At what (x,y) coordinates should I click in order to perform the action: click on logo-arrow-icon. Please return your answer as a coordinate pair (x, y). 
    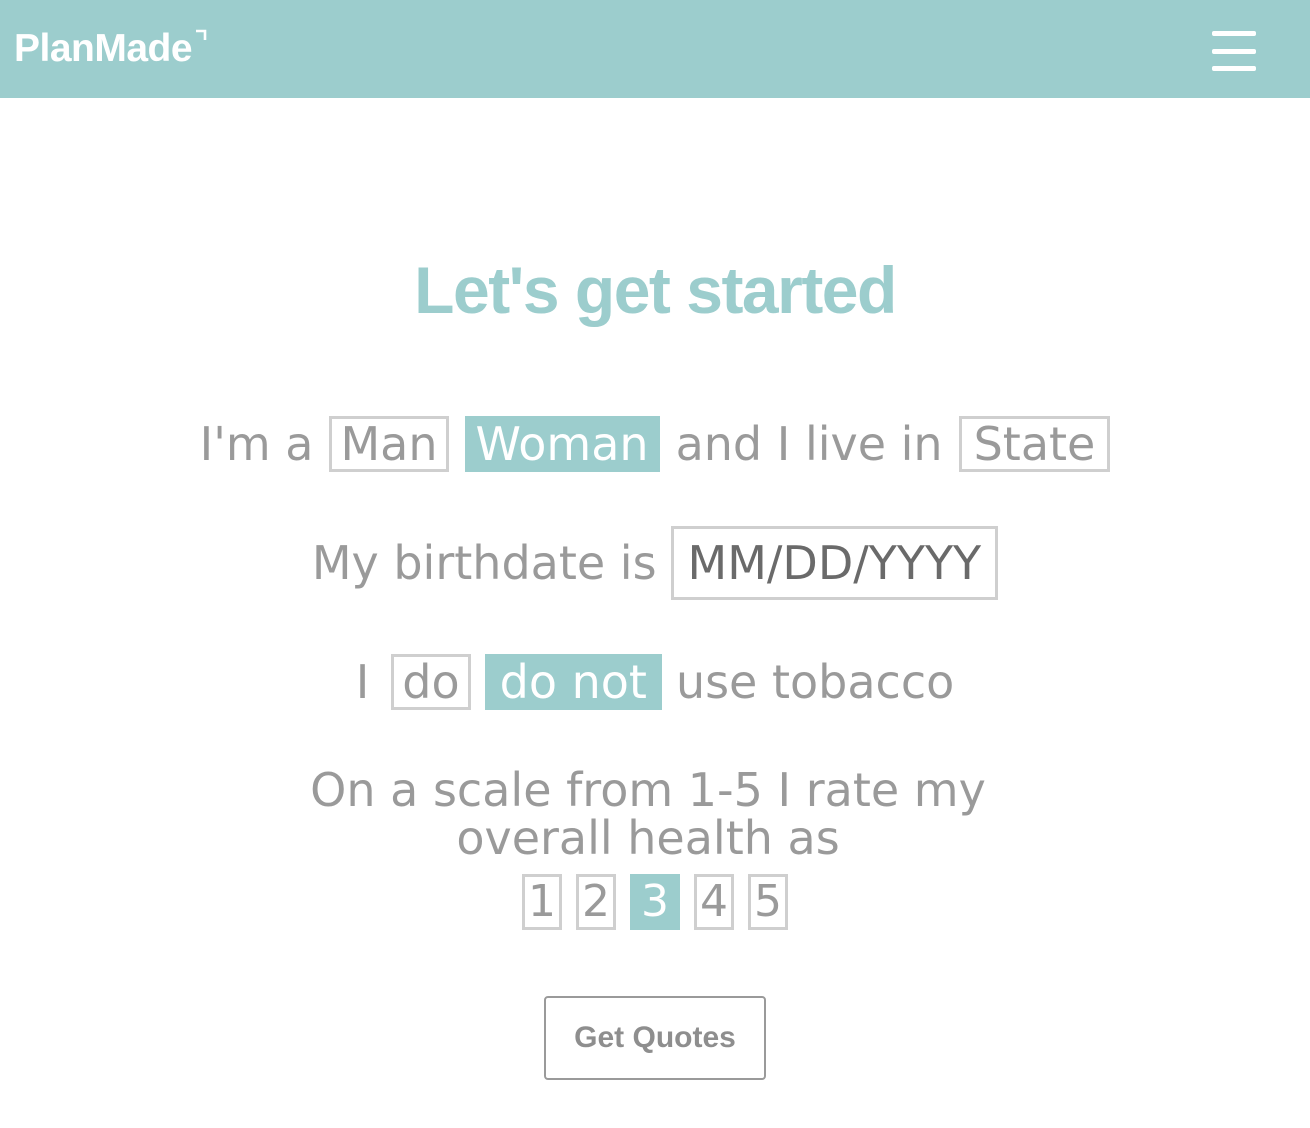
    Looking at the image, I should click on (201, 34).